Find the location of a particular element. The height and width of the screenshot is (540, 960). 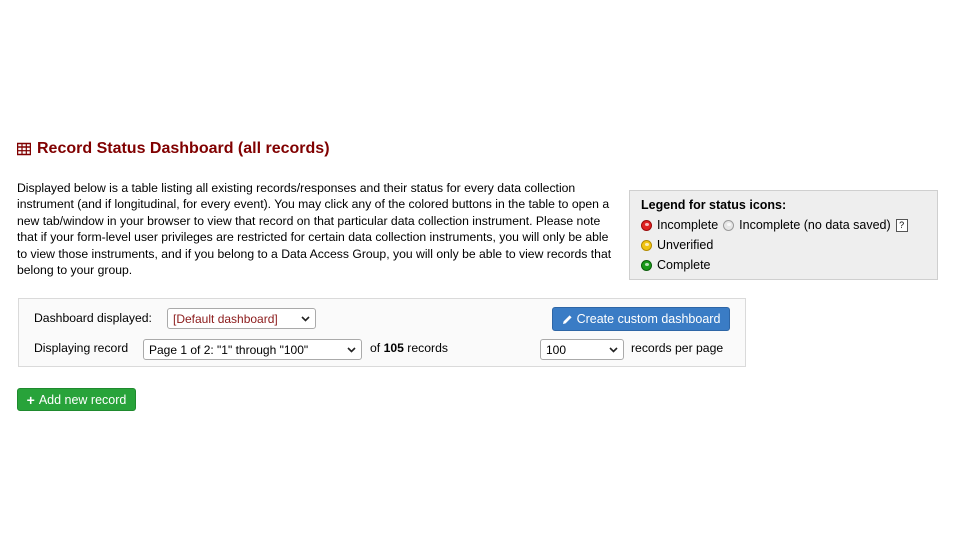

legend-incomplete-label: Incomplete is located at coordinates (688, 225).